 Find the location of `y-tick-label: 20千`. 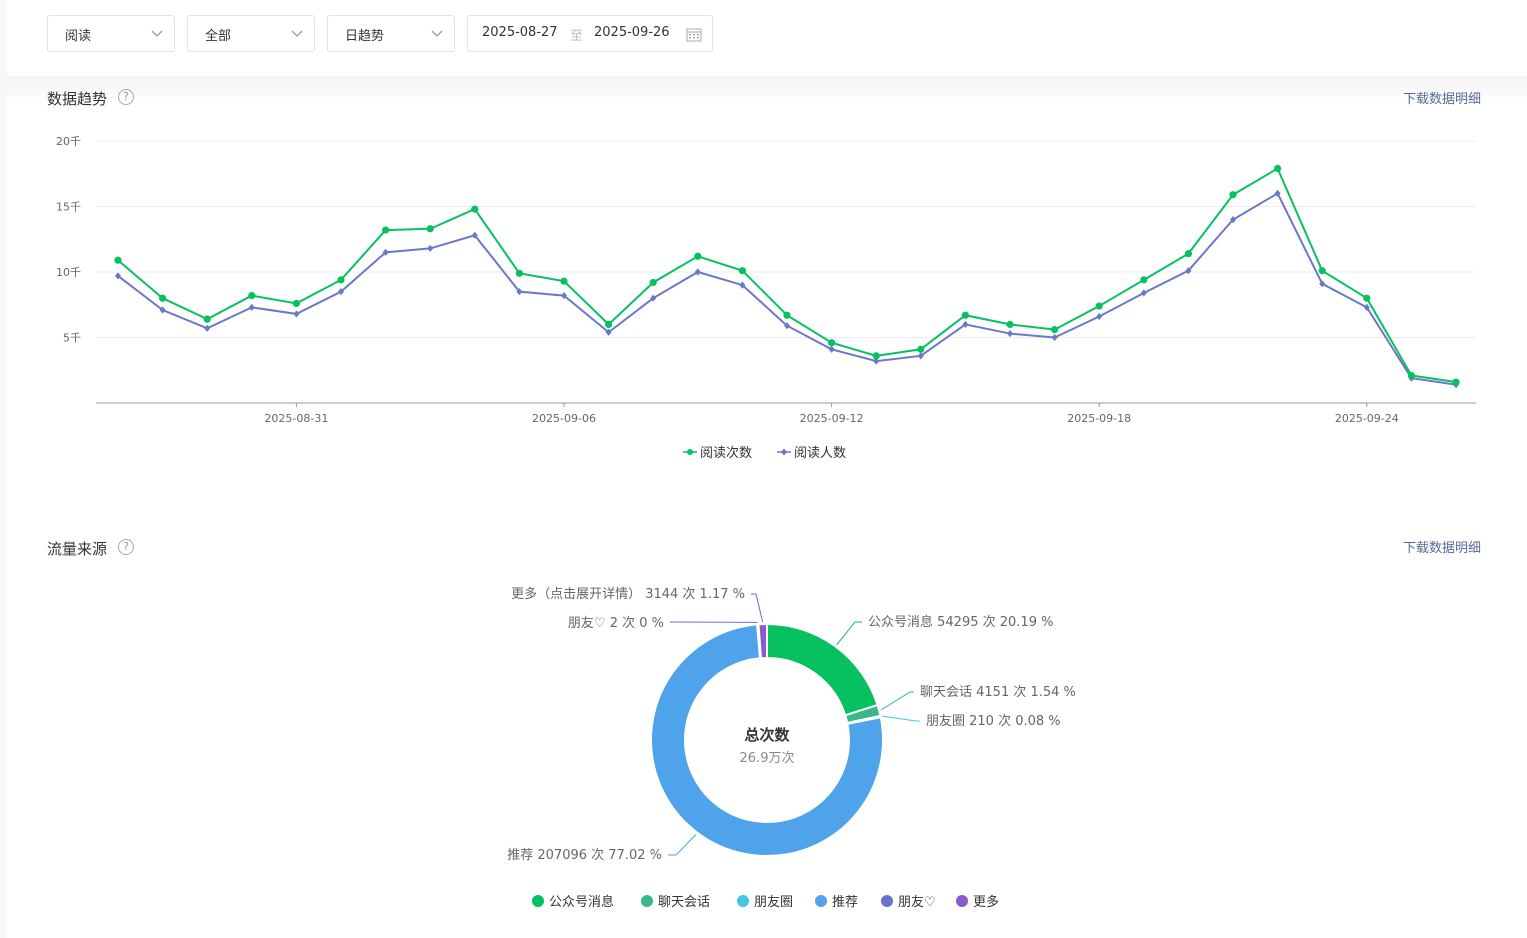

y-tick-label: 20千 is located at coordinates (68, 141).